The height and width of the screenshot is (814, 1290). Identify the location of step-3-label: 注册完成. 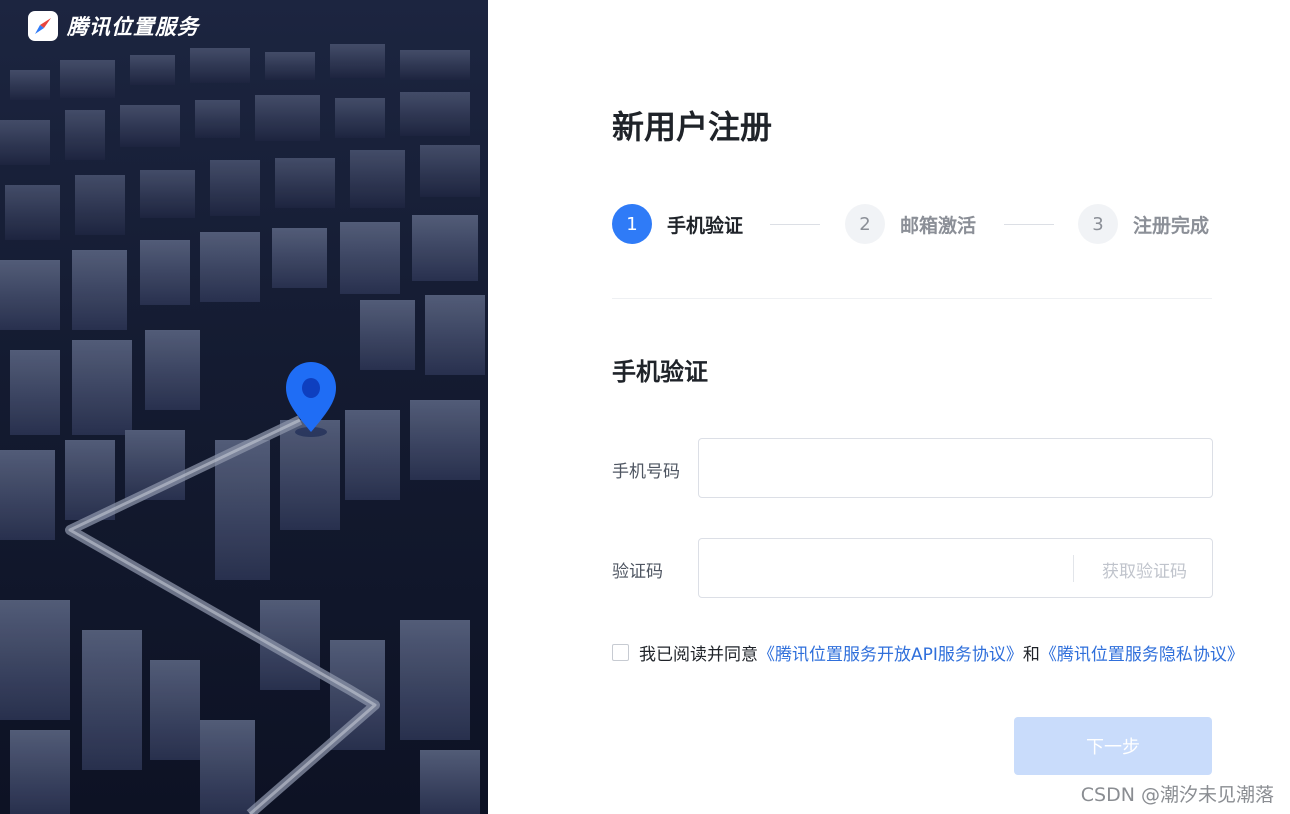
(1171, 225).